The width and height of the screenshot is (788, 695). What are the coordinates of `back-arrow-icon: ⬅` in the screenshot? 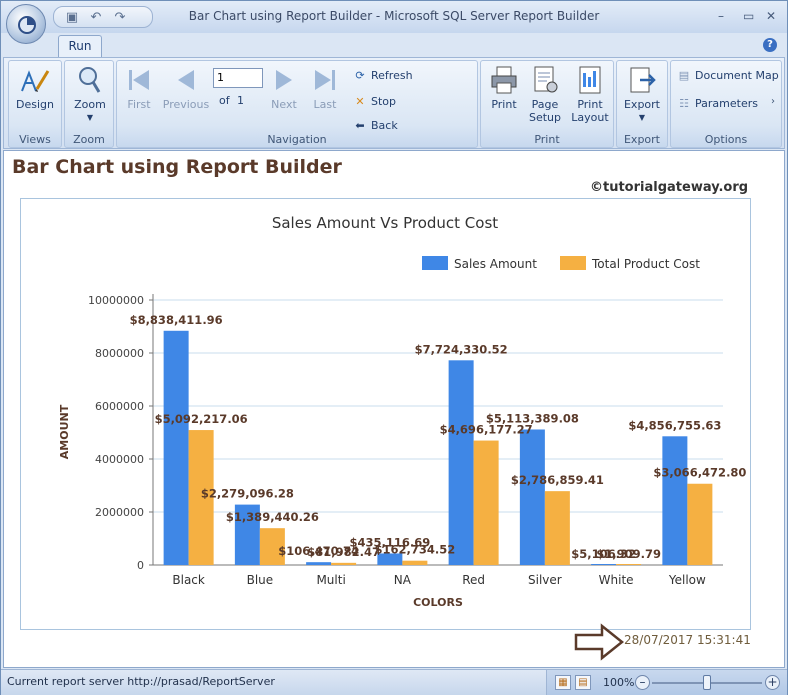 It's located at (360, 125).